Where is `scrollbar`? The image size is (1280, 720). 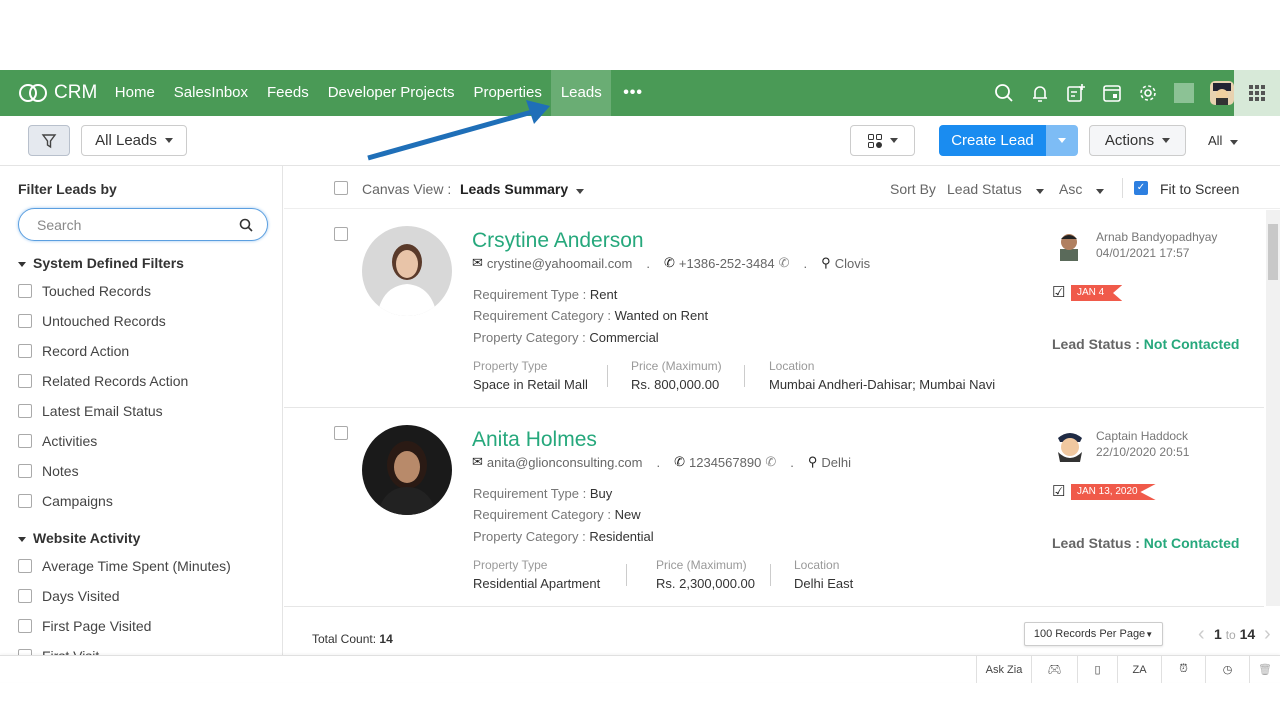
scrollbar is located at coordinates (1273, 408).